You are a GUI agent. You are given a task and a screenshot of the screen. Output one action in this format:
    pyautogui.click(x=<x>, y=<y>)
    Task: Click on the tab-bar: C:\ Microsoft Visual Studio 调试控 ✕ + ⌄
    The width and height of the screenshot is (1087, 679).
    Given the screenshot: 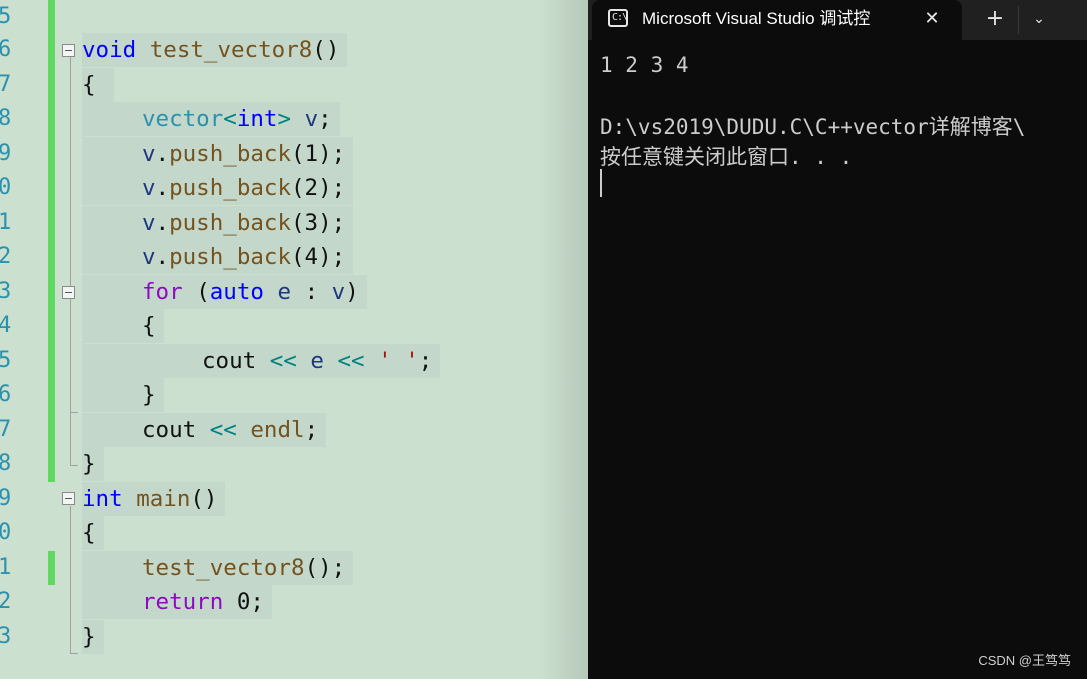 What is the action you would take?
    pyautogui.click(x=837, y=20)
    